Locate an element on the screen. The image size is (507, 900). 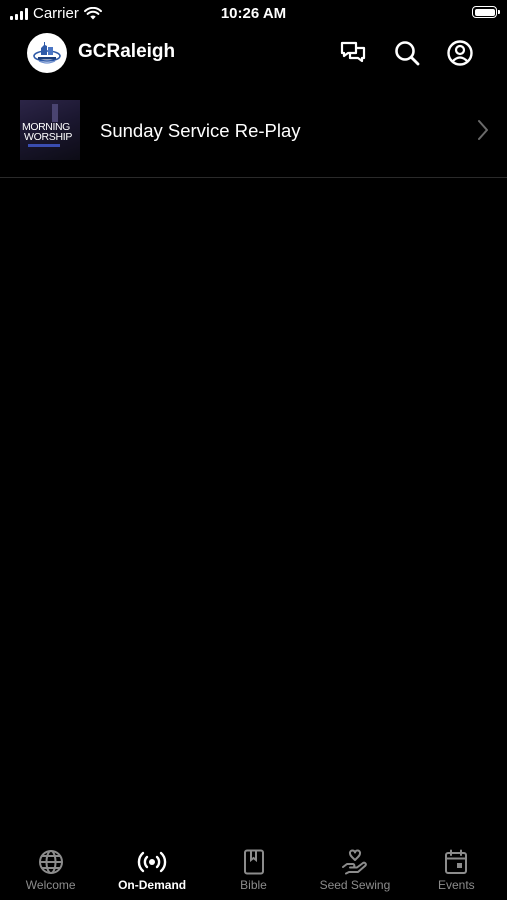
account-button is located at coordinates (460, 53).